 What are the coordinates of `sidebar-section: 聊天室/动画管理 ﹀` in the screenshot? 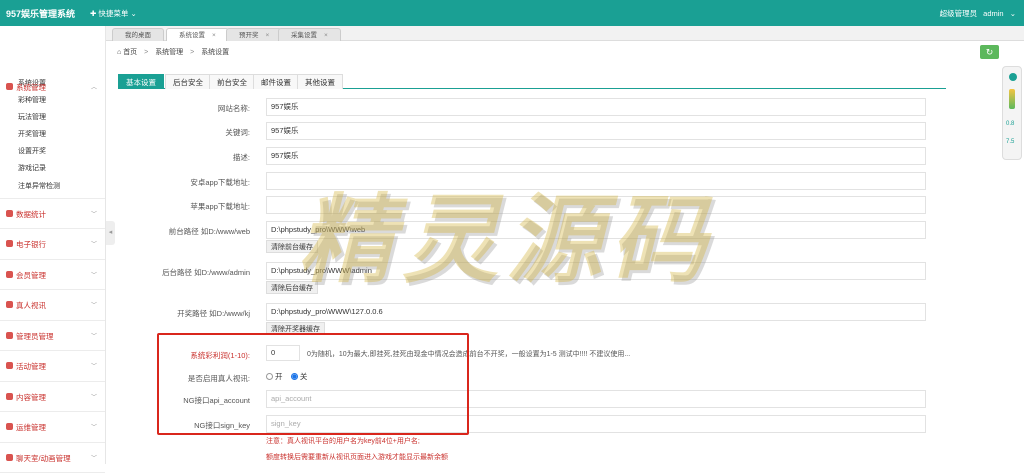 It's located at (52, 458).